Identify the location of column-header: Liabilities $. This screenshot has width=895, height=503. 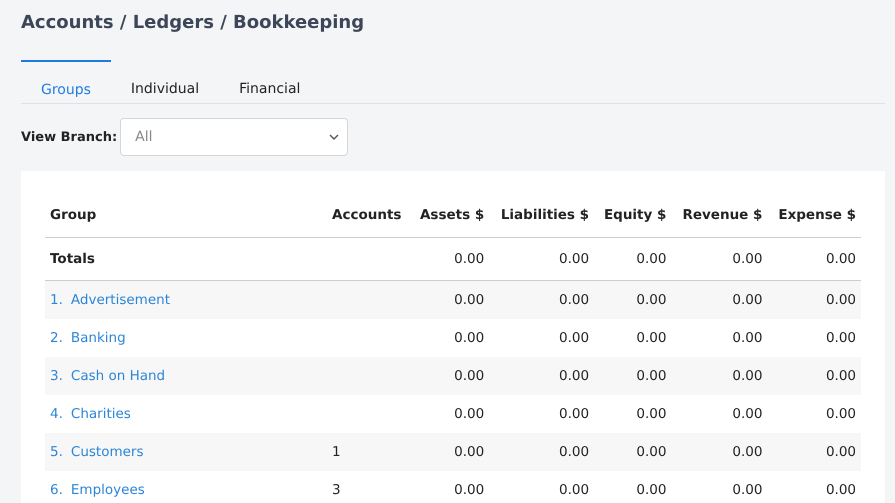
(541, 215).